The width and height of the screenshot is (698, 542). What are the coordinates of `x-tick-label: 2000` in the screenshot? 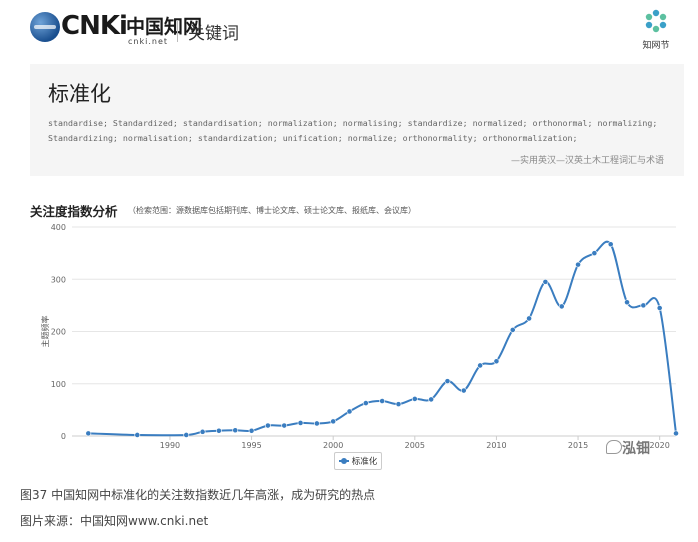 It's located at (333, 445).